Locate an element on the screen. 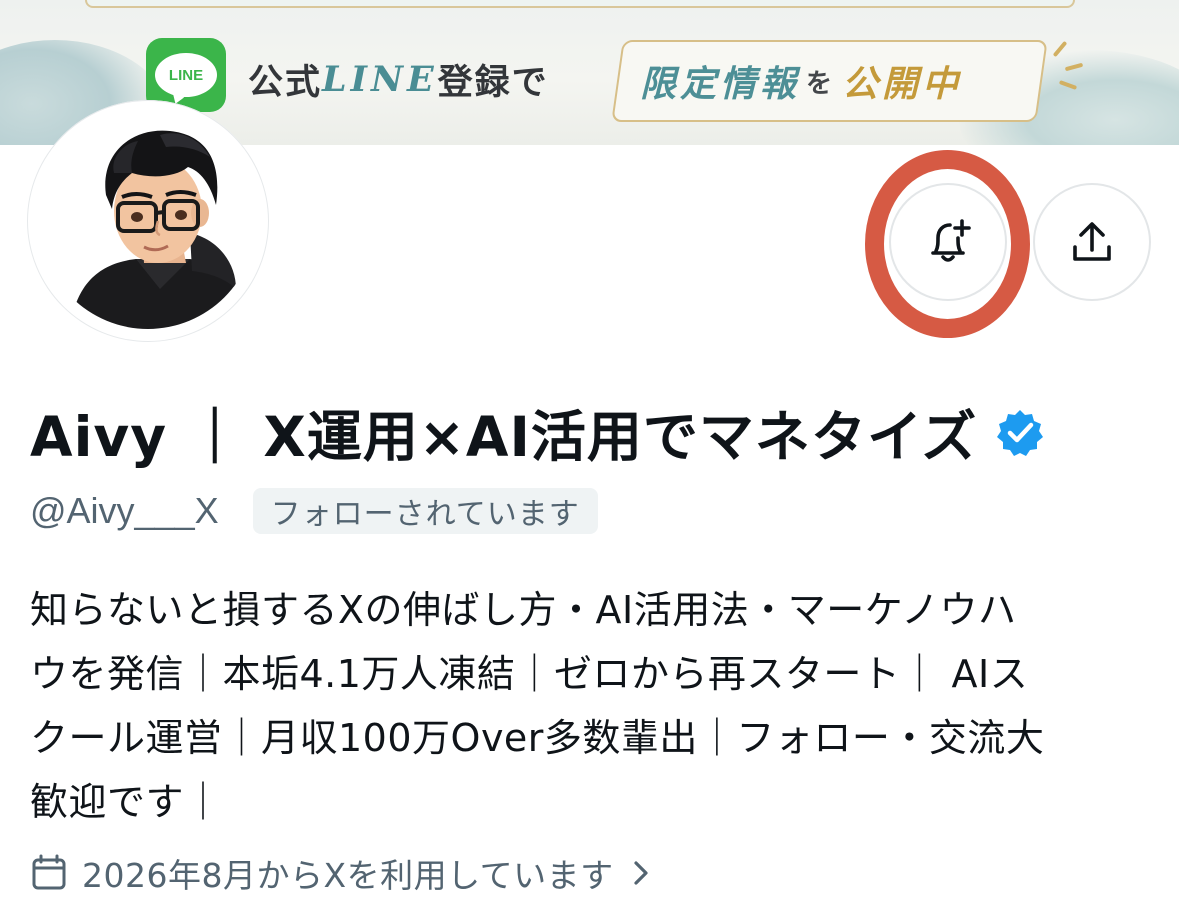  joined-date-row: 2026年8月からXを利用しています is located at coordinates (341, 873).